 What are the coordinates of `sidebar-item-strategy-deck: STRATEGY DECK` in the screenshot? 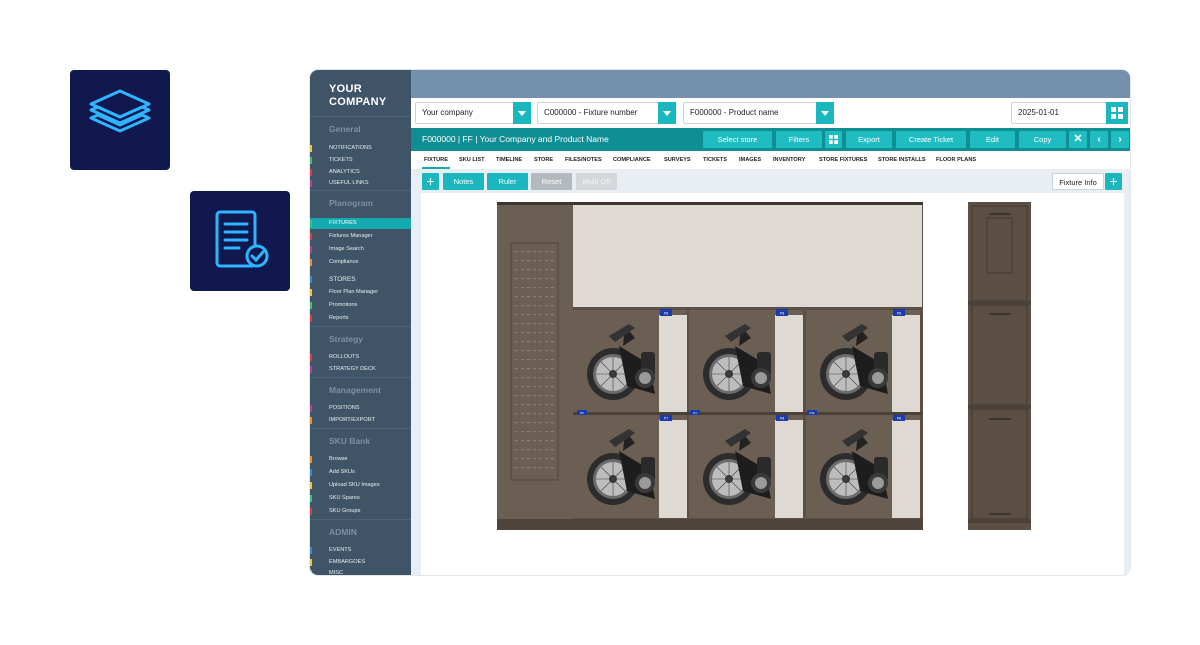 It's located at (360, 369).